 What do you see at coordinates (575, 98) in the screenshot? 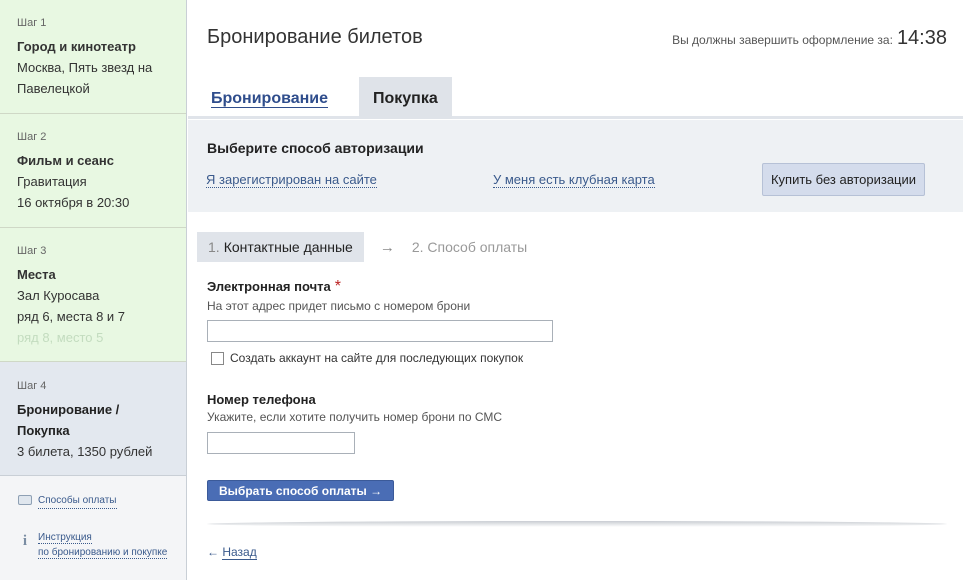
I see `tabs-bar: Бронирование Покупка` at bounding box center [575, 98].